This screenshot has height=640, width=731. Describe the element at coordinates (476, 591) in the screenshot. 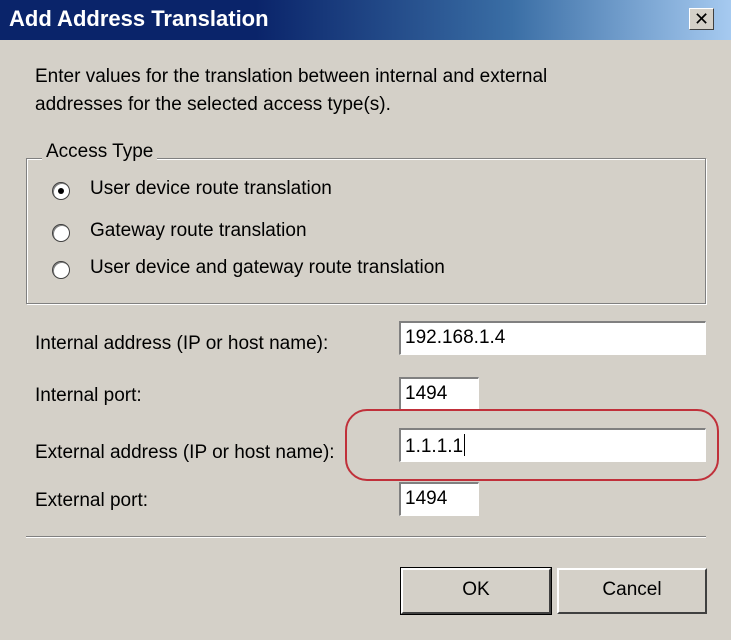

I see `ok-button: OK` at that location.